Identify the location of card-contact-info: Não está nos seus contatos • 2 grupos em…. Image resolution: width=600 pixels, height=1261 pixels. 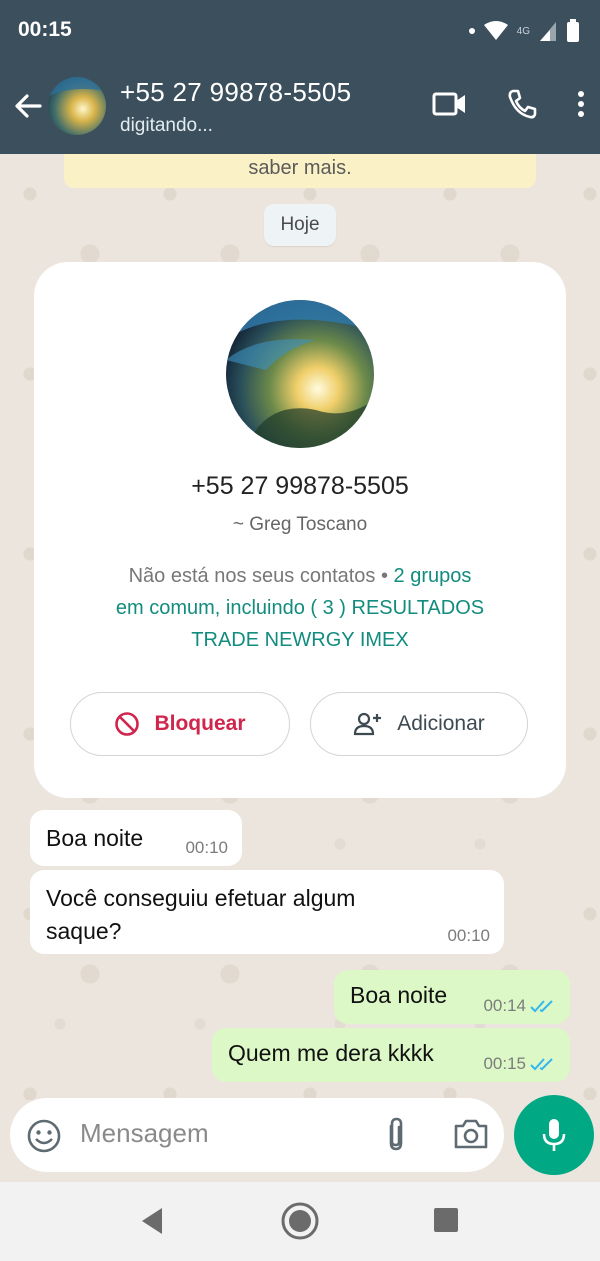
(300, 608).